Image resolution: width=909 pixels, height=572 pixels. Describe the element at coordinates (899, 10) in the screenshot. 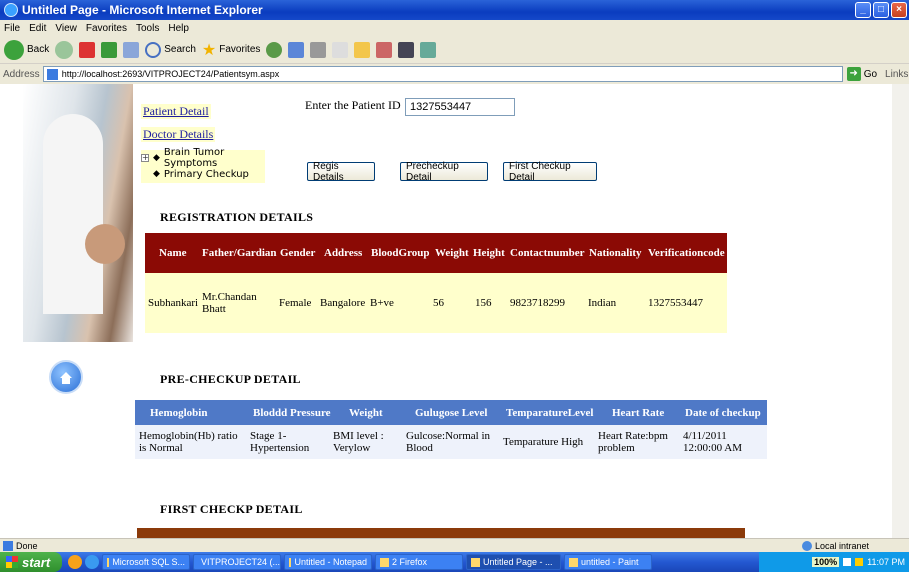

I see `close-button: ×` at that location.